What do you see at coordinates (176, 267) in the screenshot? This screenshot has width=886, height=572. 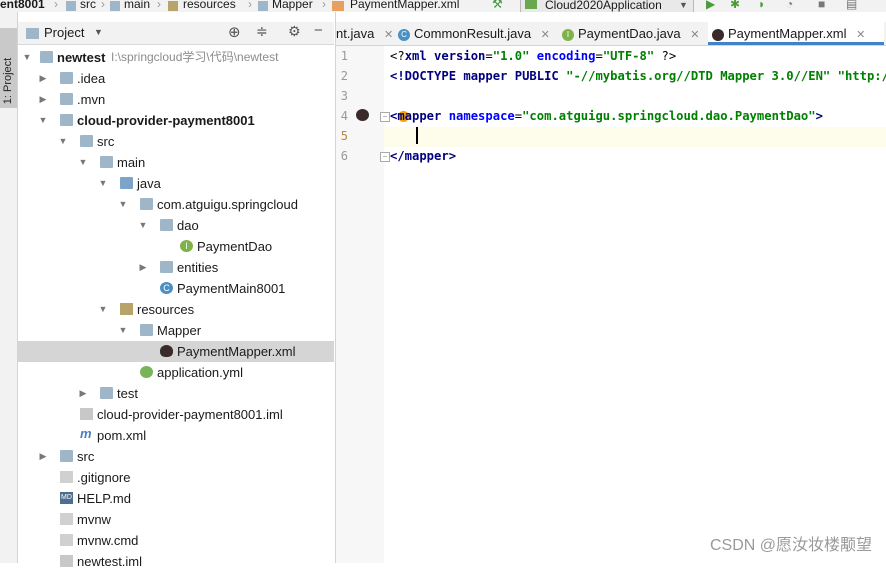 I see `tree-item-entities: ▶ entities` at bounding box center [176, 267].